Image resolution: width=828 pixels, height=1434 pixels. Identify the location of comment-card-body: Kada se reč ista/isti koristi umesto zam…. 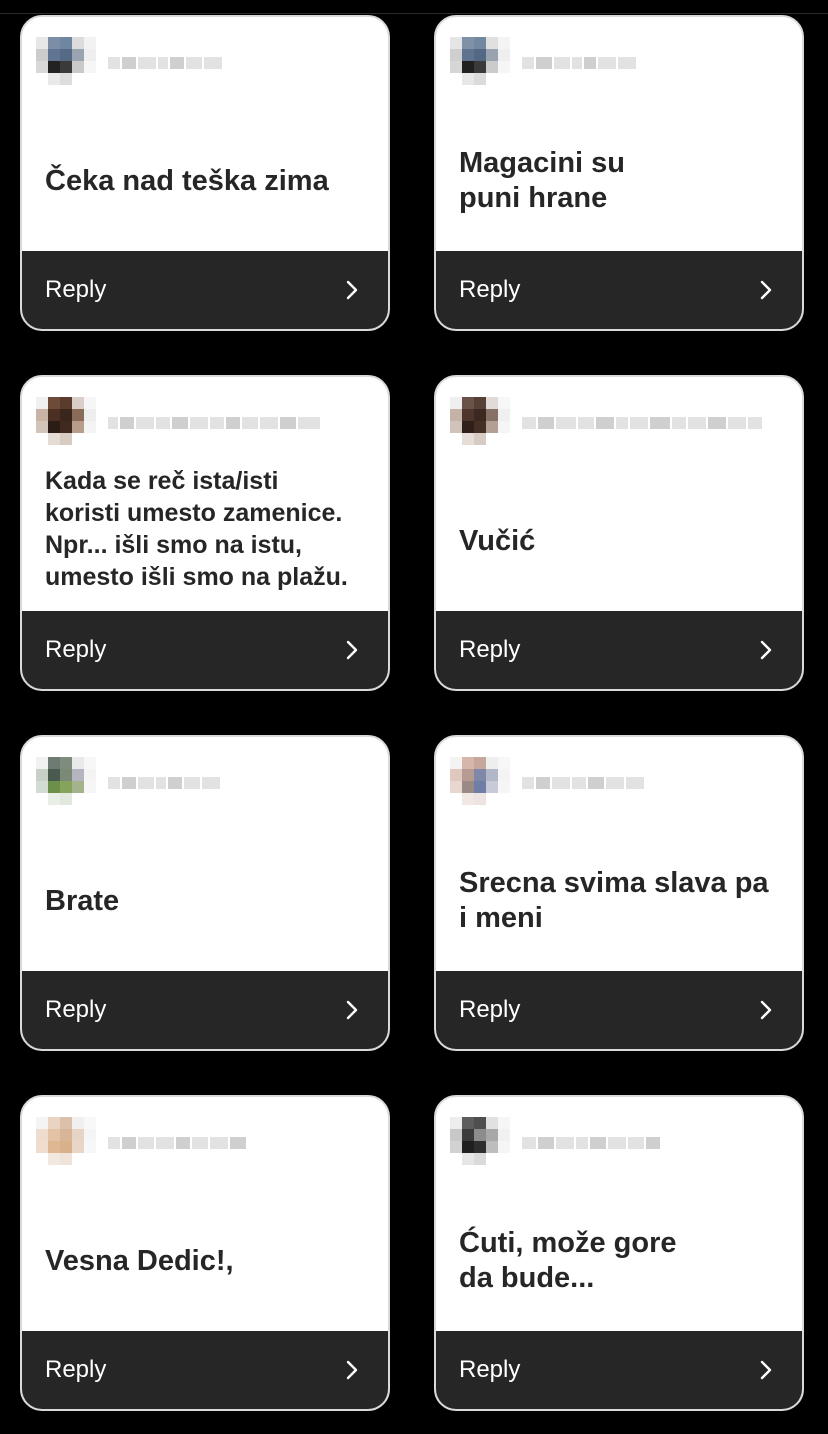
(205, 496).